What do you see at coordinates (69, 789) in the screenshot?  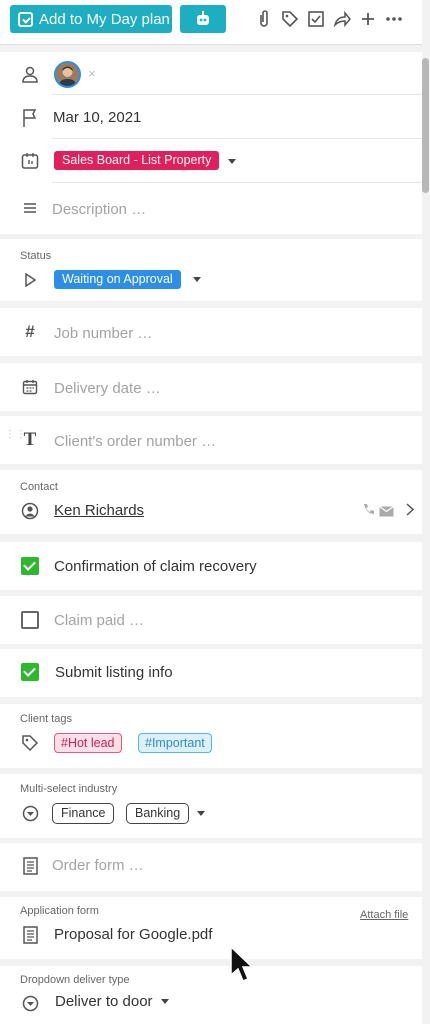 I see `industry-label: Multi-select industry` at bounding box center [69, 789].